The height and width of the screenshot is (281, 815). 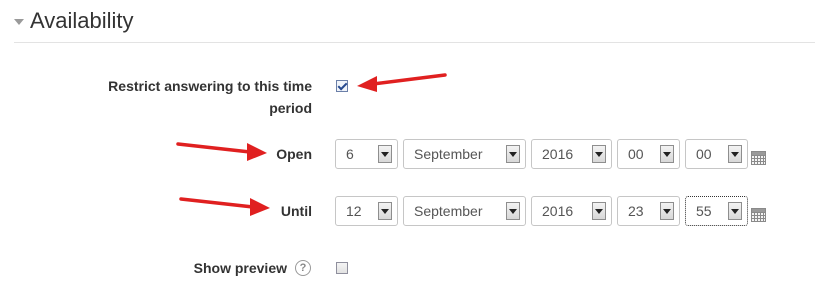 I want to click on restrict-answering-checkbox, so click(x=342, y=86).